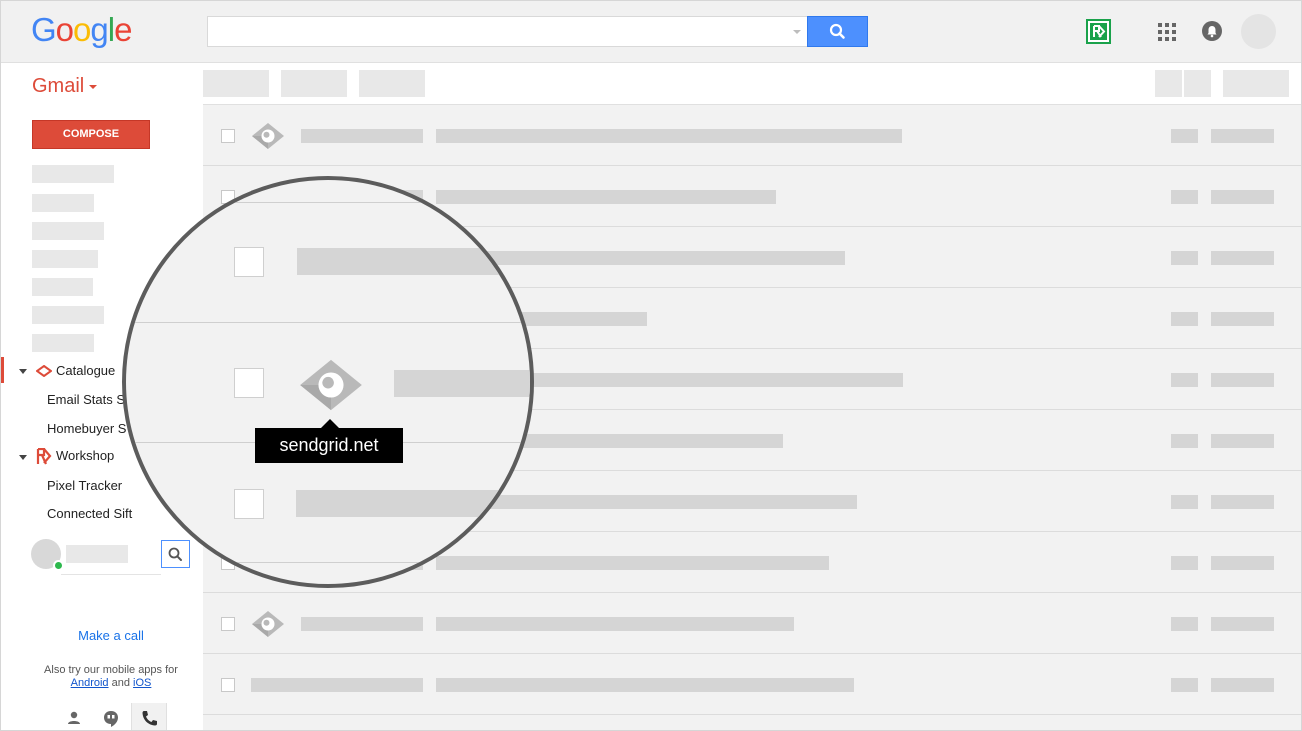 Image resolution: width=1302 pixels, height=731 pixels. I want to click on chat-name-placeholder, so click(97, 554).